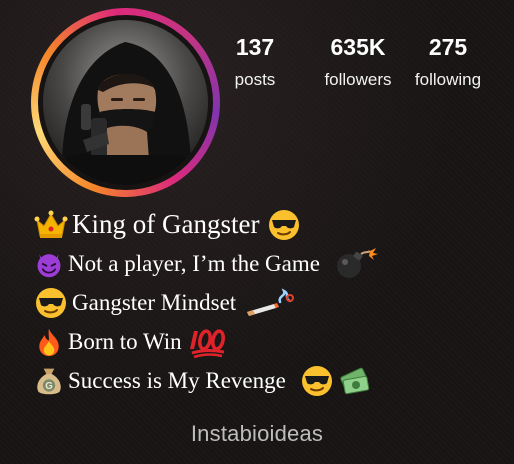 The image size is (514, 464). I want to click on followers-count: 635K, so click(358, 47).